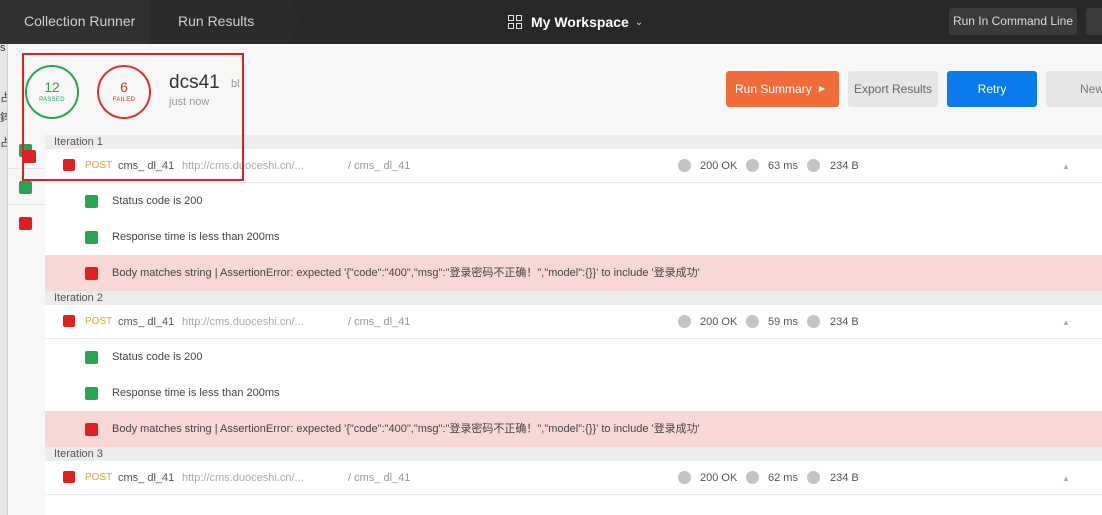 The height and width of the screenshot is (515, 1102). Describe the element at coordinates (75, 22) in the screenshot. I see `breadcrumb-collection-runner: Collection Runner` at that location.